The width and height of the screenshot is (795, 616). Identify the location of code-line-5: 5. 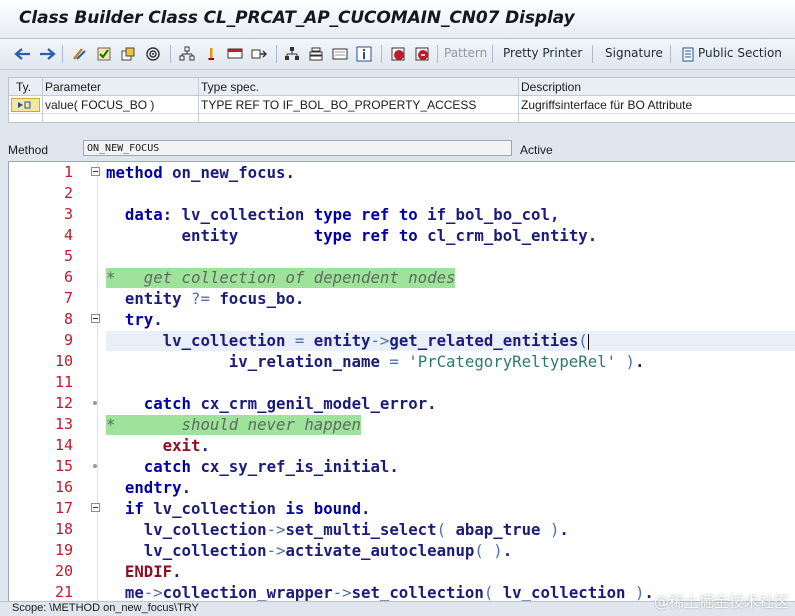
(402, 256).